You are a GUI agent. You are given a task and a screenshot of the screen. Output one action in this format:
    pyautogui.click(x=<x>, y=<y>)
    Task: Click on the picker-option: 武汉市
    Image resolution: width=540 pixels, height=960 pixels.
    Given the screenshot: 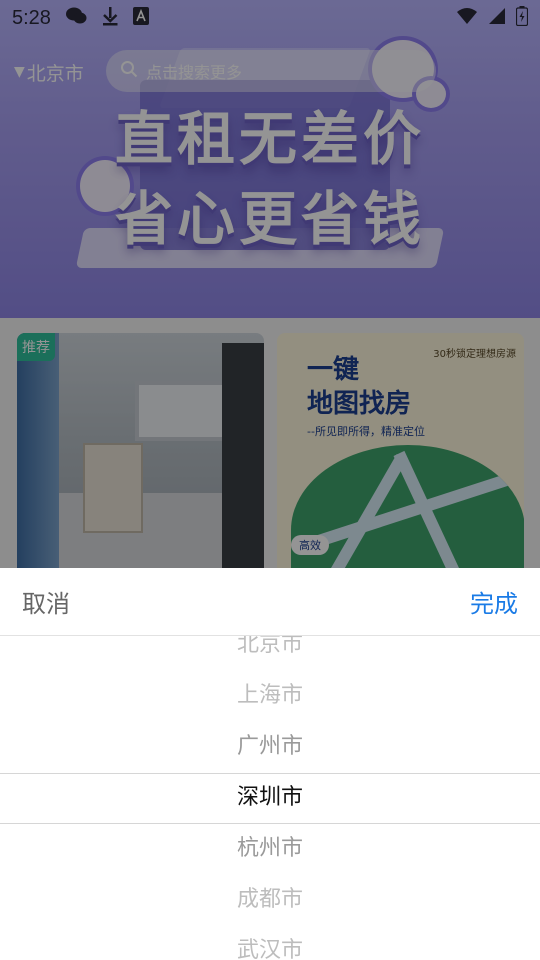 What is the action you would take?
    pyautogui.click(x=270, y=943)
    